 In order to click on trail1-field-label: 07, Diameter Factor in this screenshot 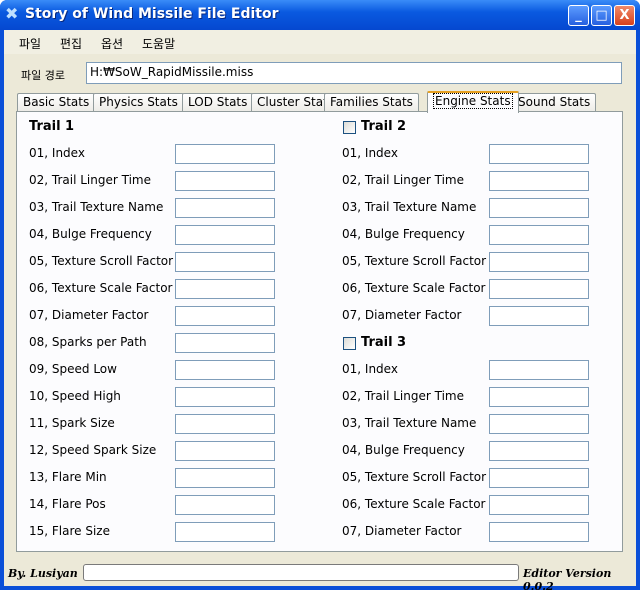, I will do `click(89, 315)`.